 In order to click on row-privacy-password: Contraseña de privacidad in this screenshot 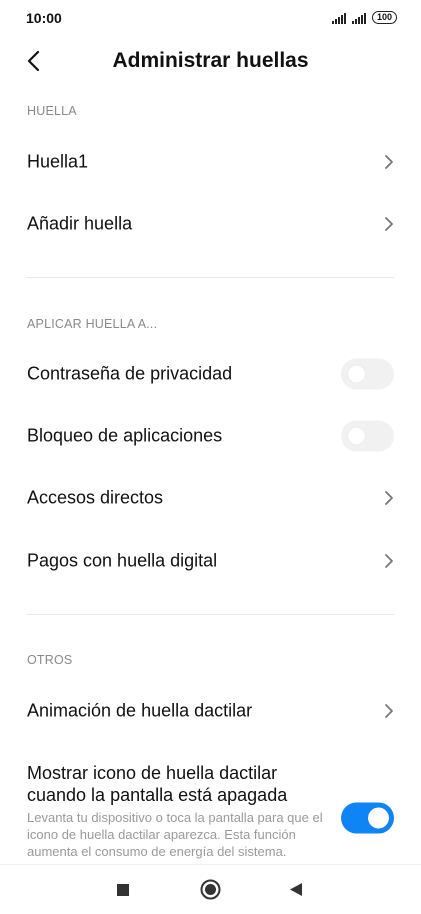, I will do `click(210, 374)`.